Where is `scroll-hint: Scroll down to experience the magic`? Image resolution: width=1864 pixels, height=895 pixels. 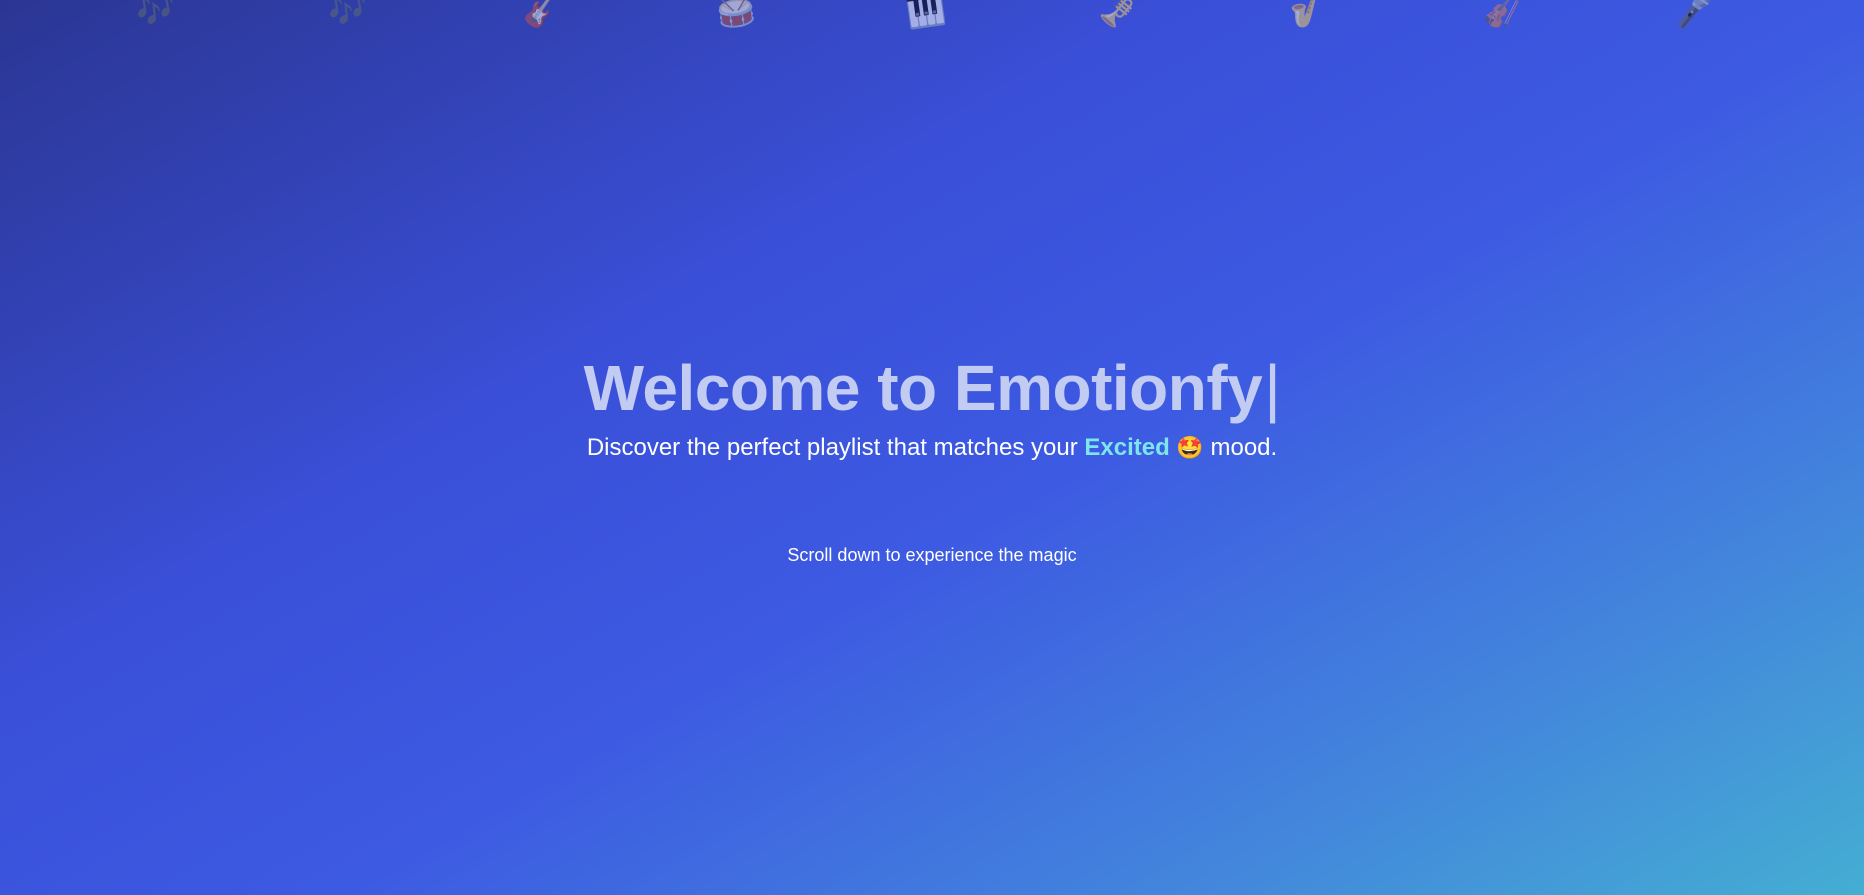 scroll-hint: Scroll down to experience the magic is located at coordinates (932, 555).